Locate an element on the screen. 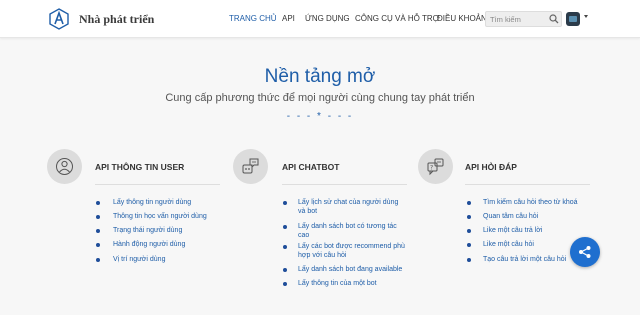 The height and width of the screenshot is (315, 640). api-link-item: Like một câu trả lời is located at coordinates (538, 230).